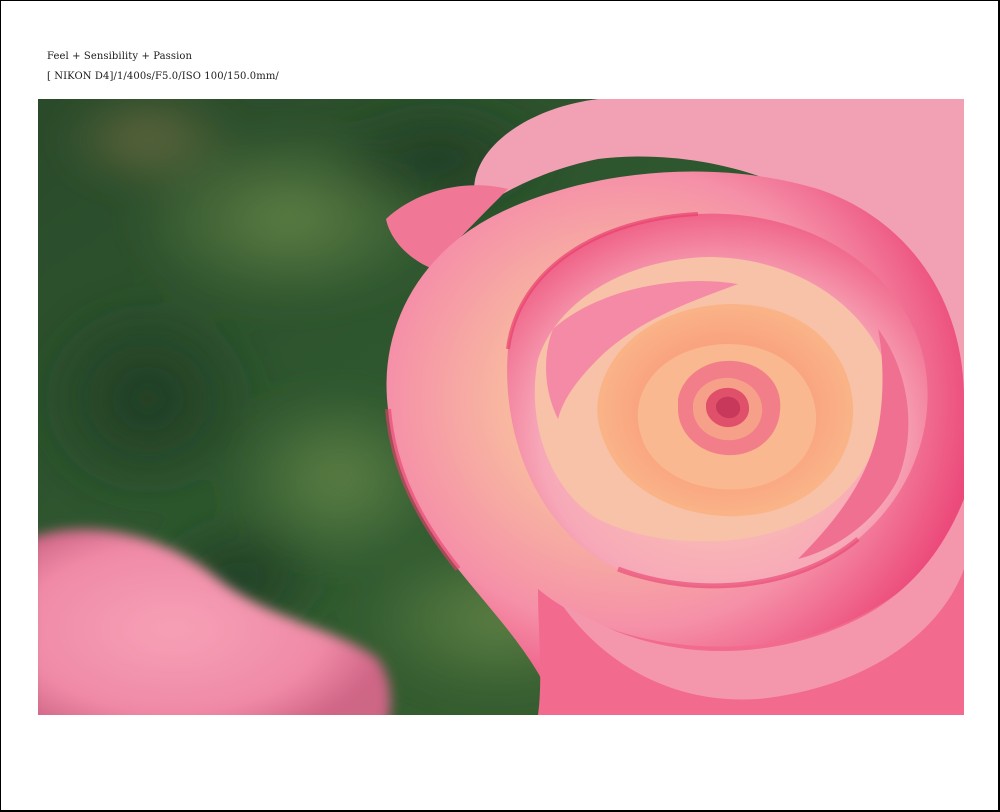 The width and height of the screenshot is (1000, 812). Describe the element at coordinates (120, 56) in the screenshot. I see `photo-title: Feel + Sensibility + Passion` at that location.